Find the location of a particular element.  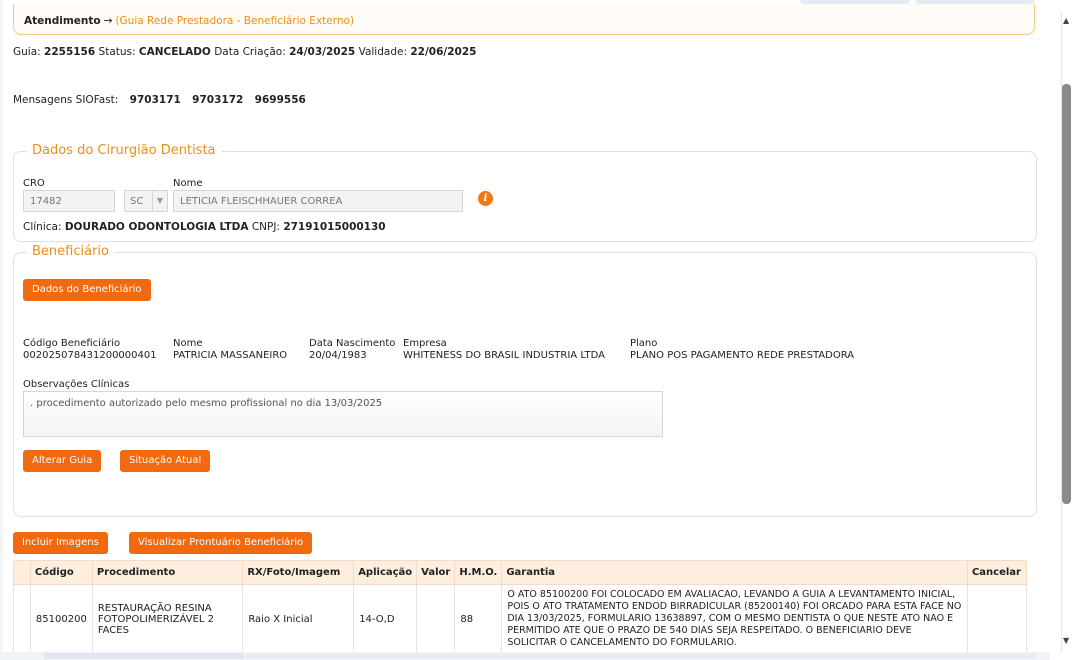

window-left-edge is located at coordinates (1, 330).